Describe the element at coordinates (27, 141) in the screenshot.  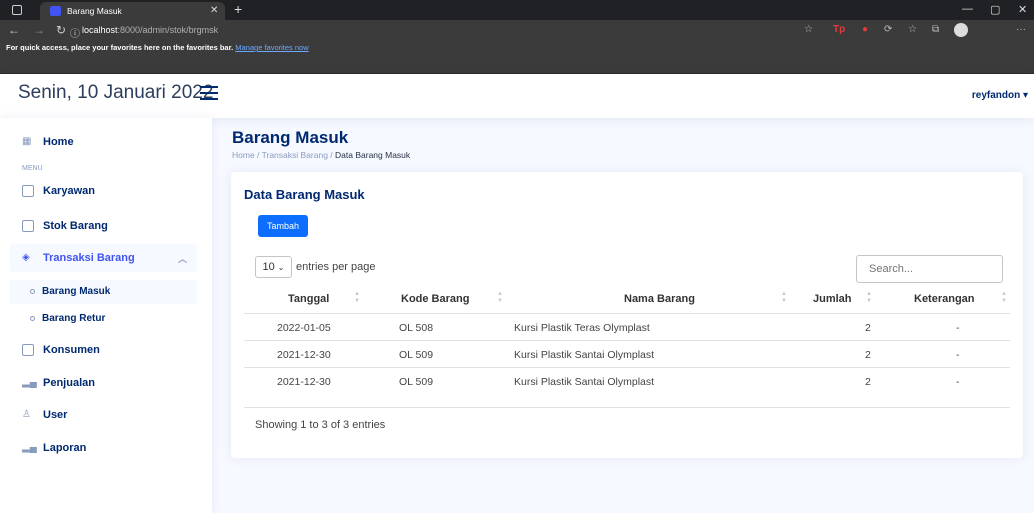
I see `grid-icon: ▦` at that location.